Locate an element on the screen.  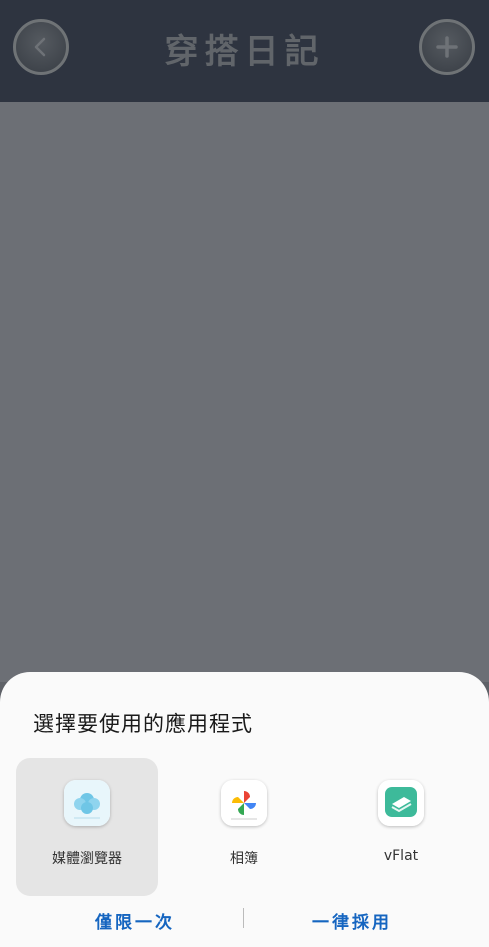
media-browser-icon is located at coordinates (87, 803).